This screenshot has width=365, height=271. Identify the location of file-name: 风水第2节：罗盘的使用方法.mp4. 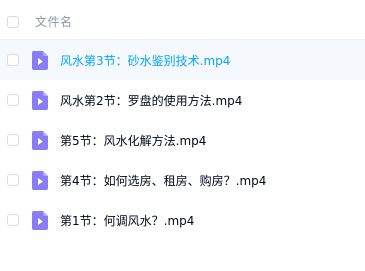
(151, 100).